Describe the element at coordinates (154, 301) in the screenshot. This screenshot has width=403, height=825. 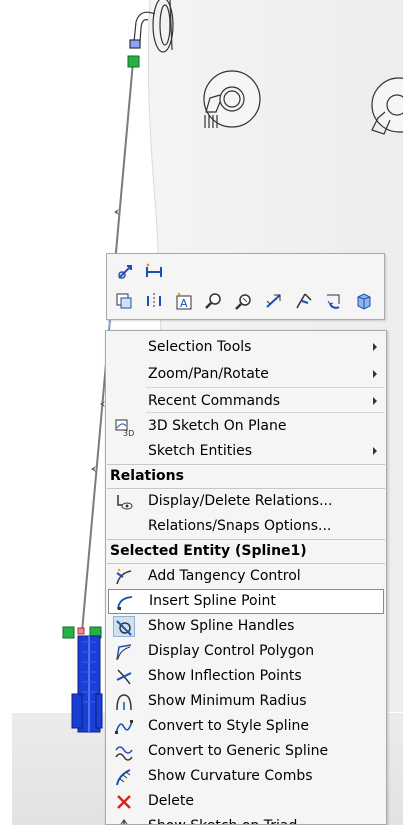
I see `mirror-entities-icon` at that location.